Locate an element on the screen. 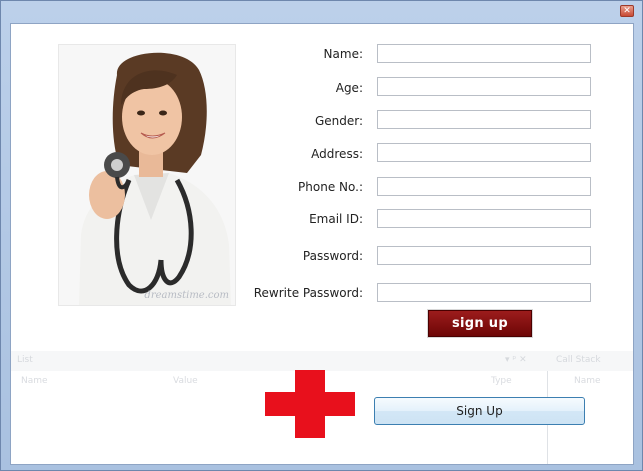 The image size is (643, 471). rewrite-password-field is located at coordinates (484, 292).